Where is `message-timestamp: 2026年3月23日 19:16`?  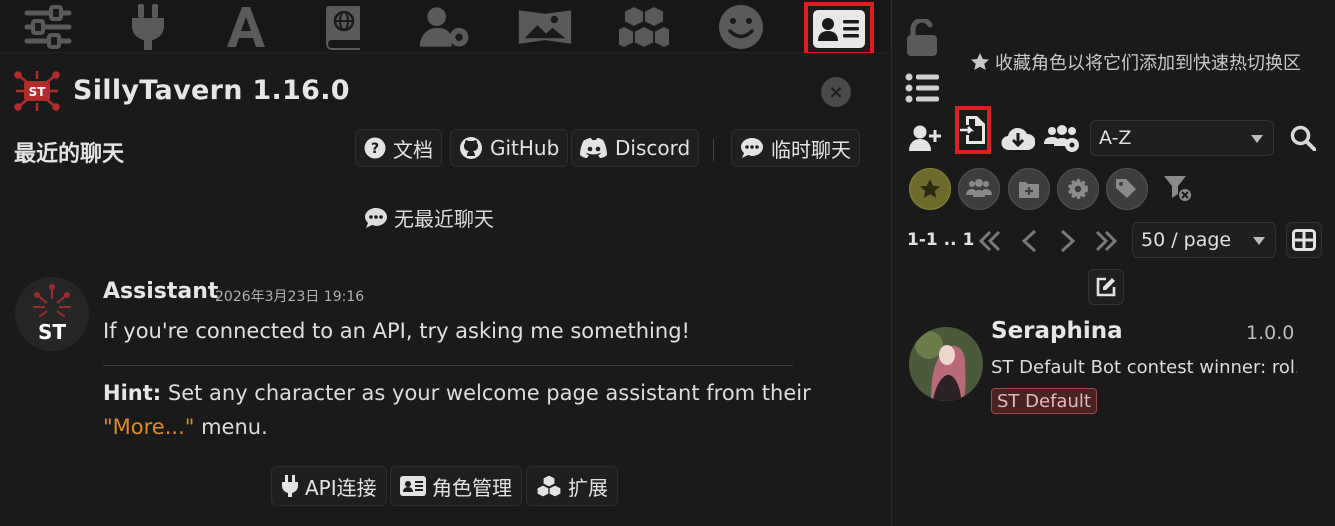
message-timestamp: 2026年3月23日 19:16 is located at coordinates (290, 297).